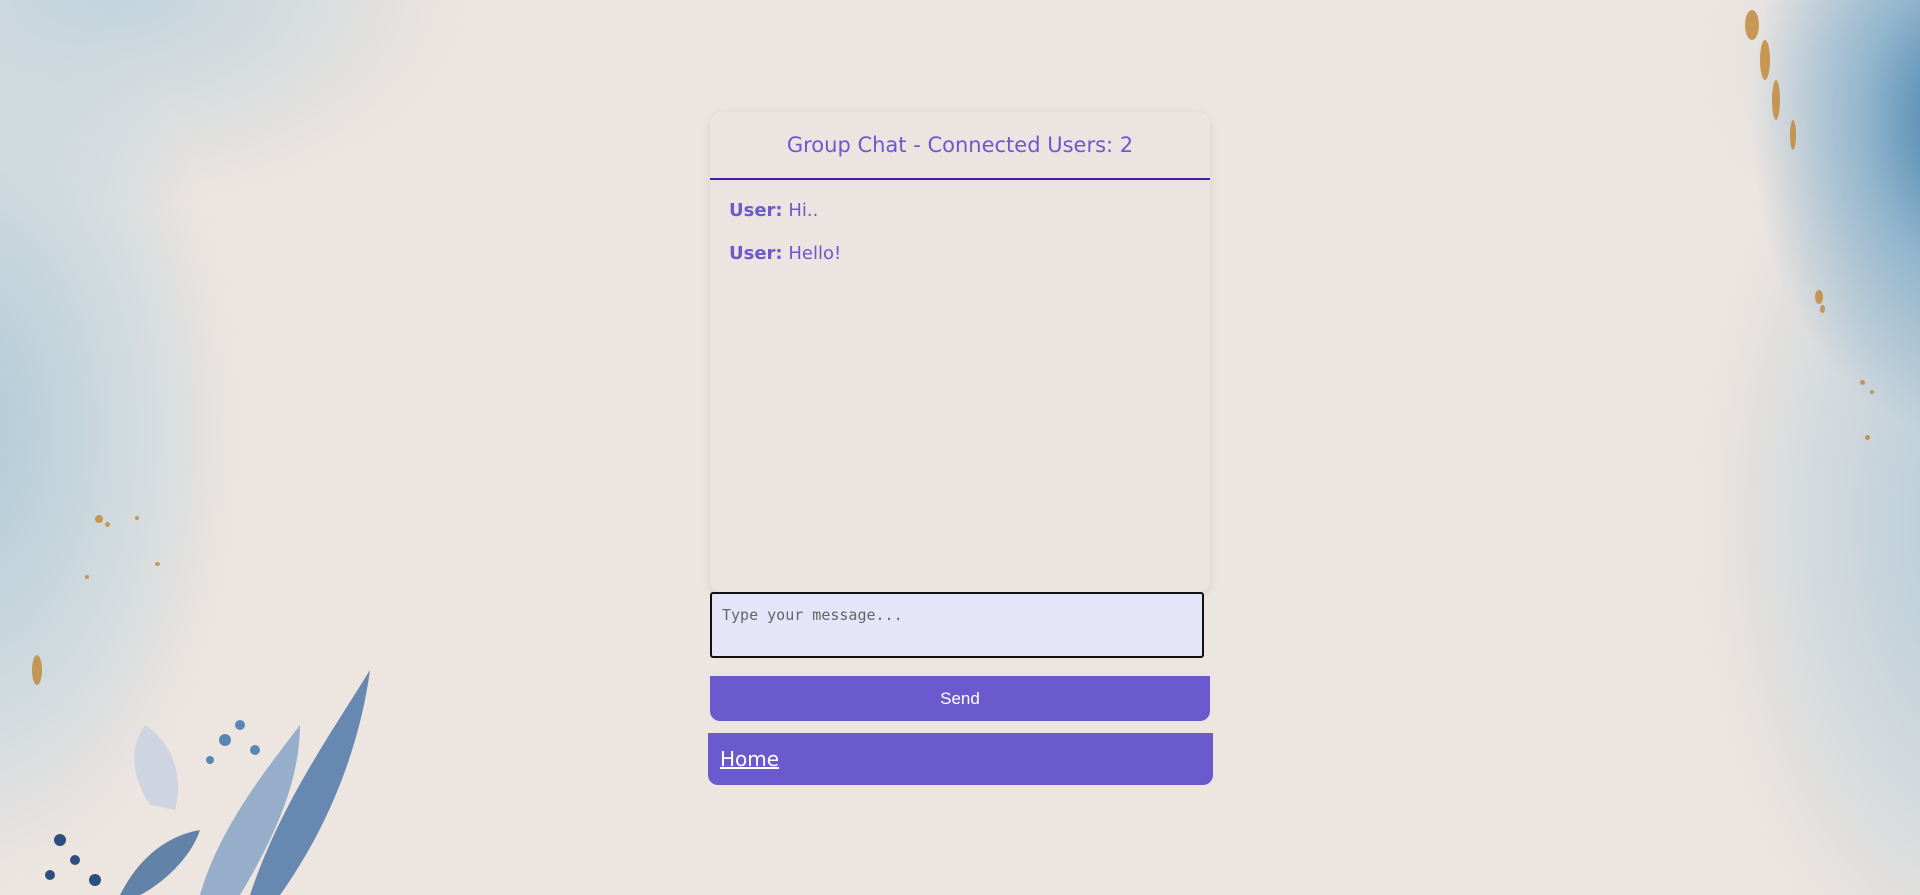  Describe the element at coordinates (960, 253) in the screenshot. I see `message-item: User: Hello!` at that location.